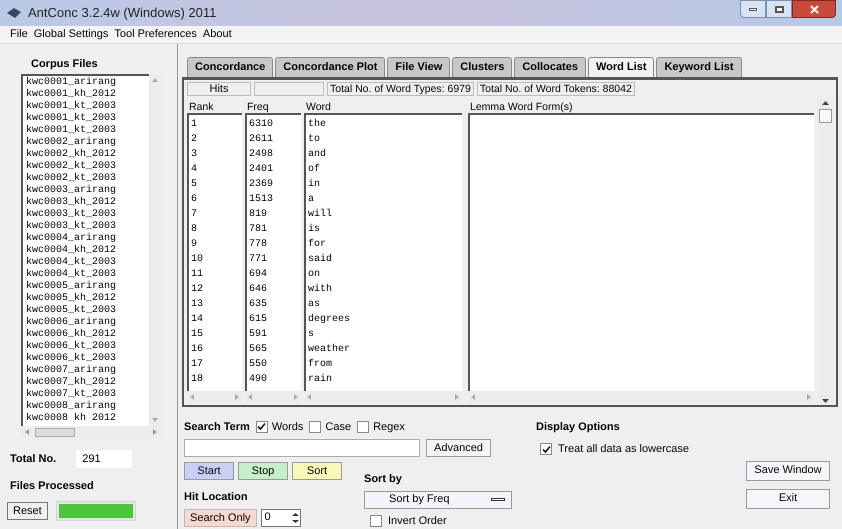 The width and height of the screenshot is (842, 529). I want to click on tab: Keyword List, so click(699, 66).